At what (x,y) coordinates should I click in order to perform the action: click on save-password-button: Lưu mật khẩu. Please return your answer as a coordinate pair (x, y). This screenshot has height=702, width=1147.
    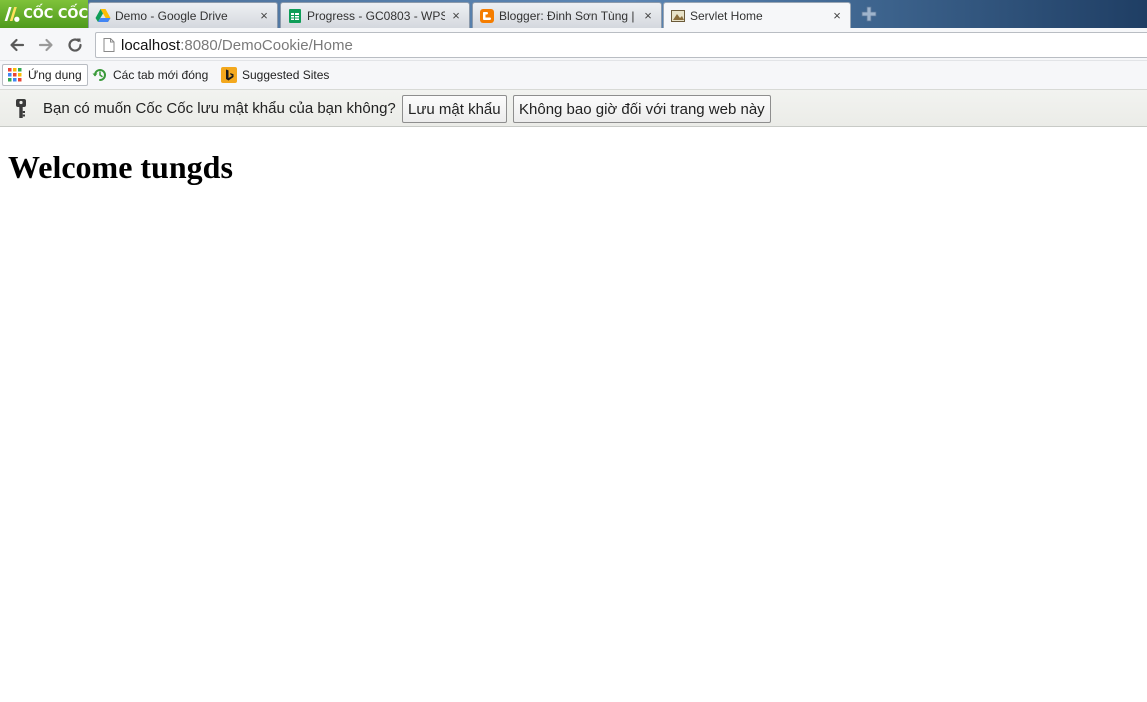
    Looking at the image, I should click on (454, 109).